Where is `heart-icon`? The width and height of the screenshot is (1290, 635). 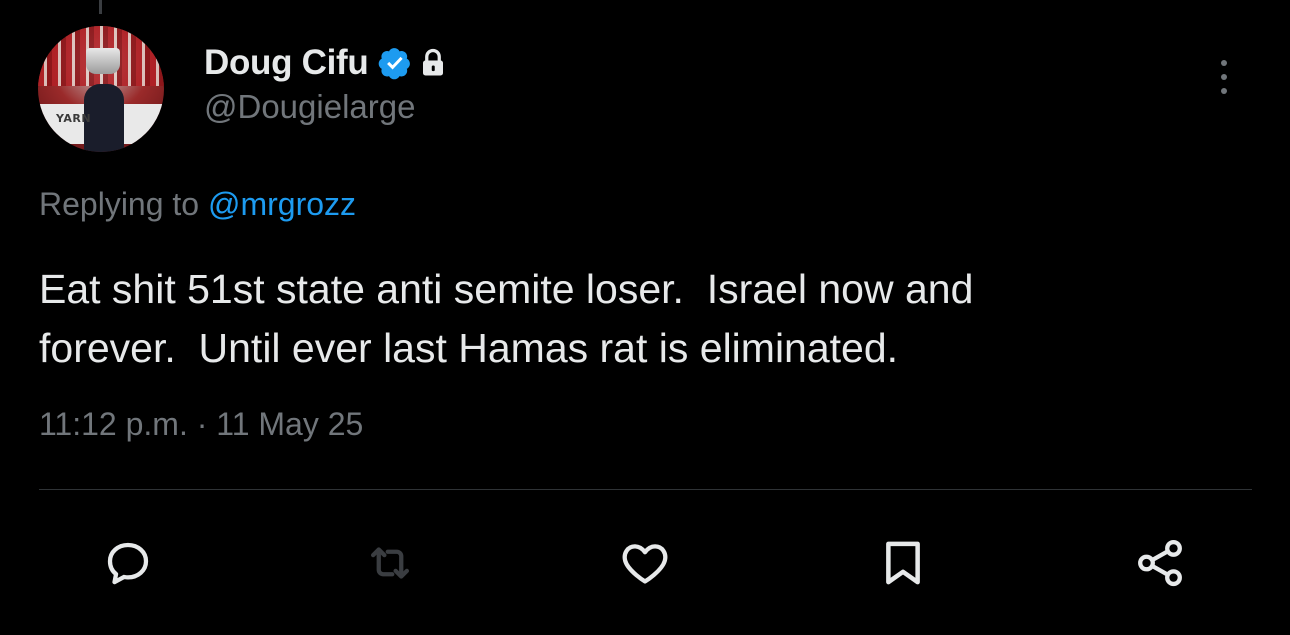
heart-icon is located at coordinates (645, 564).